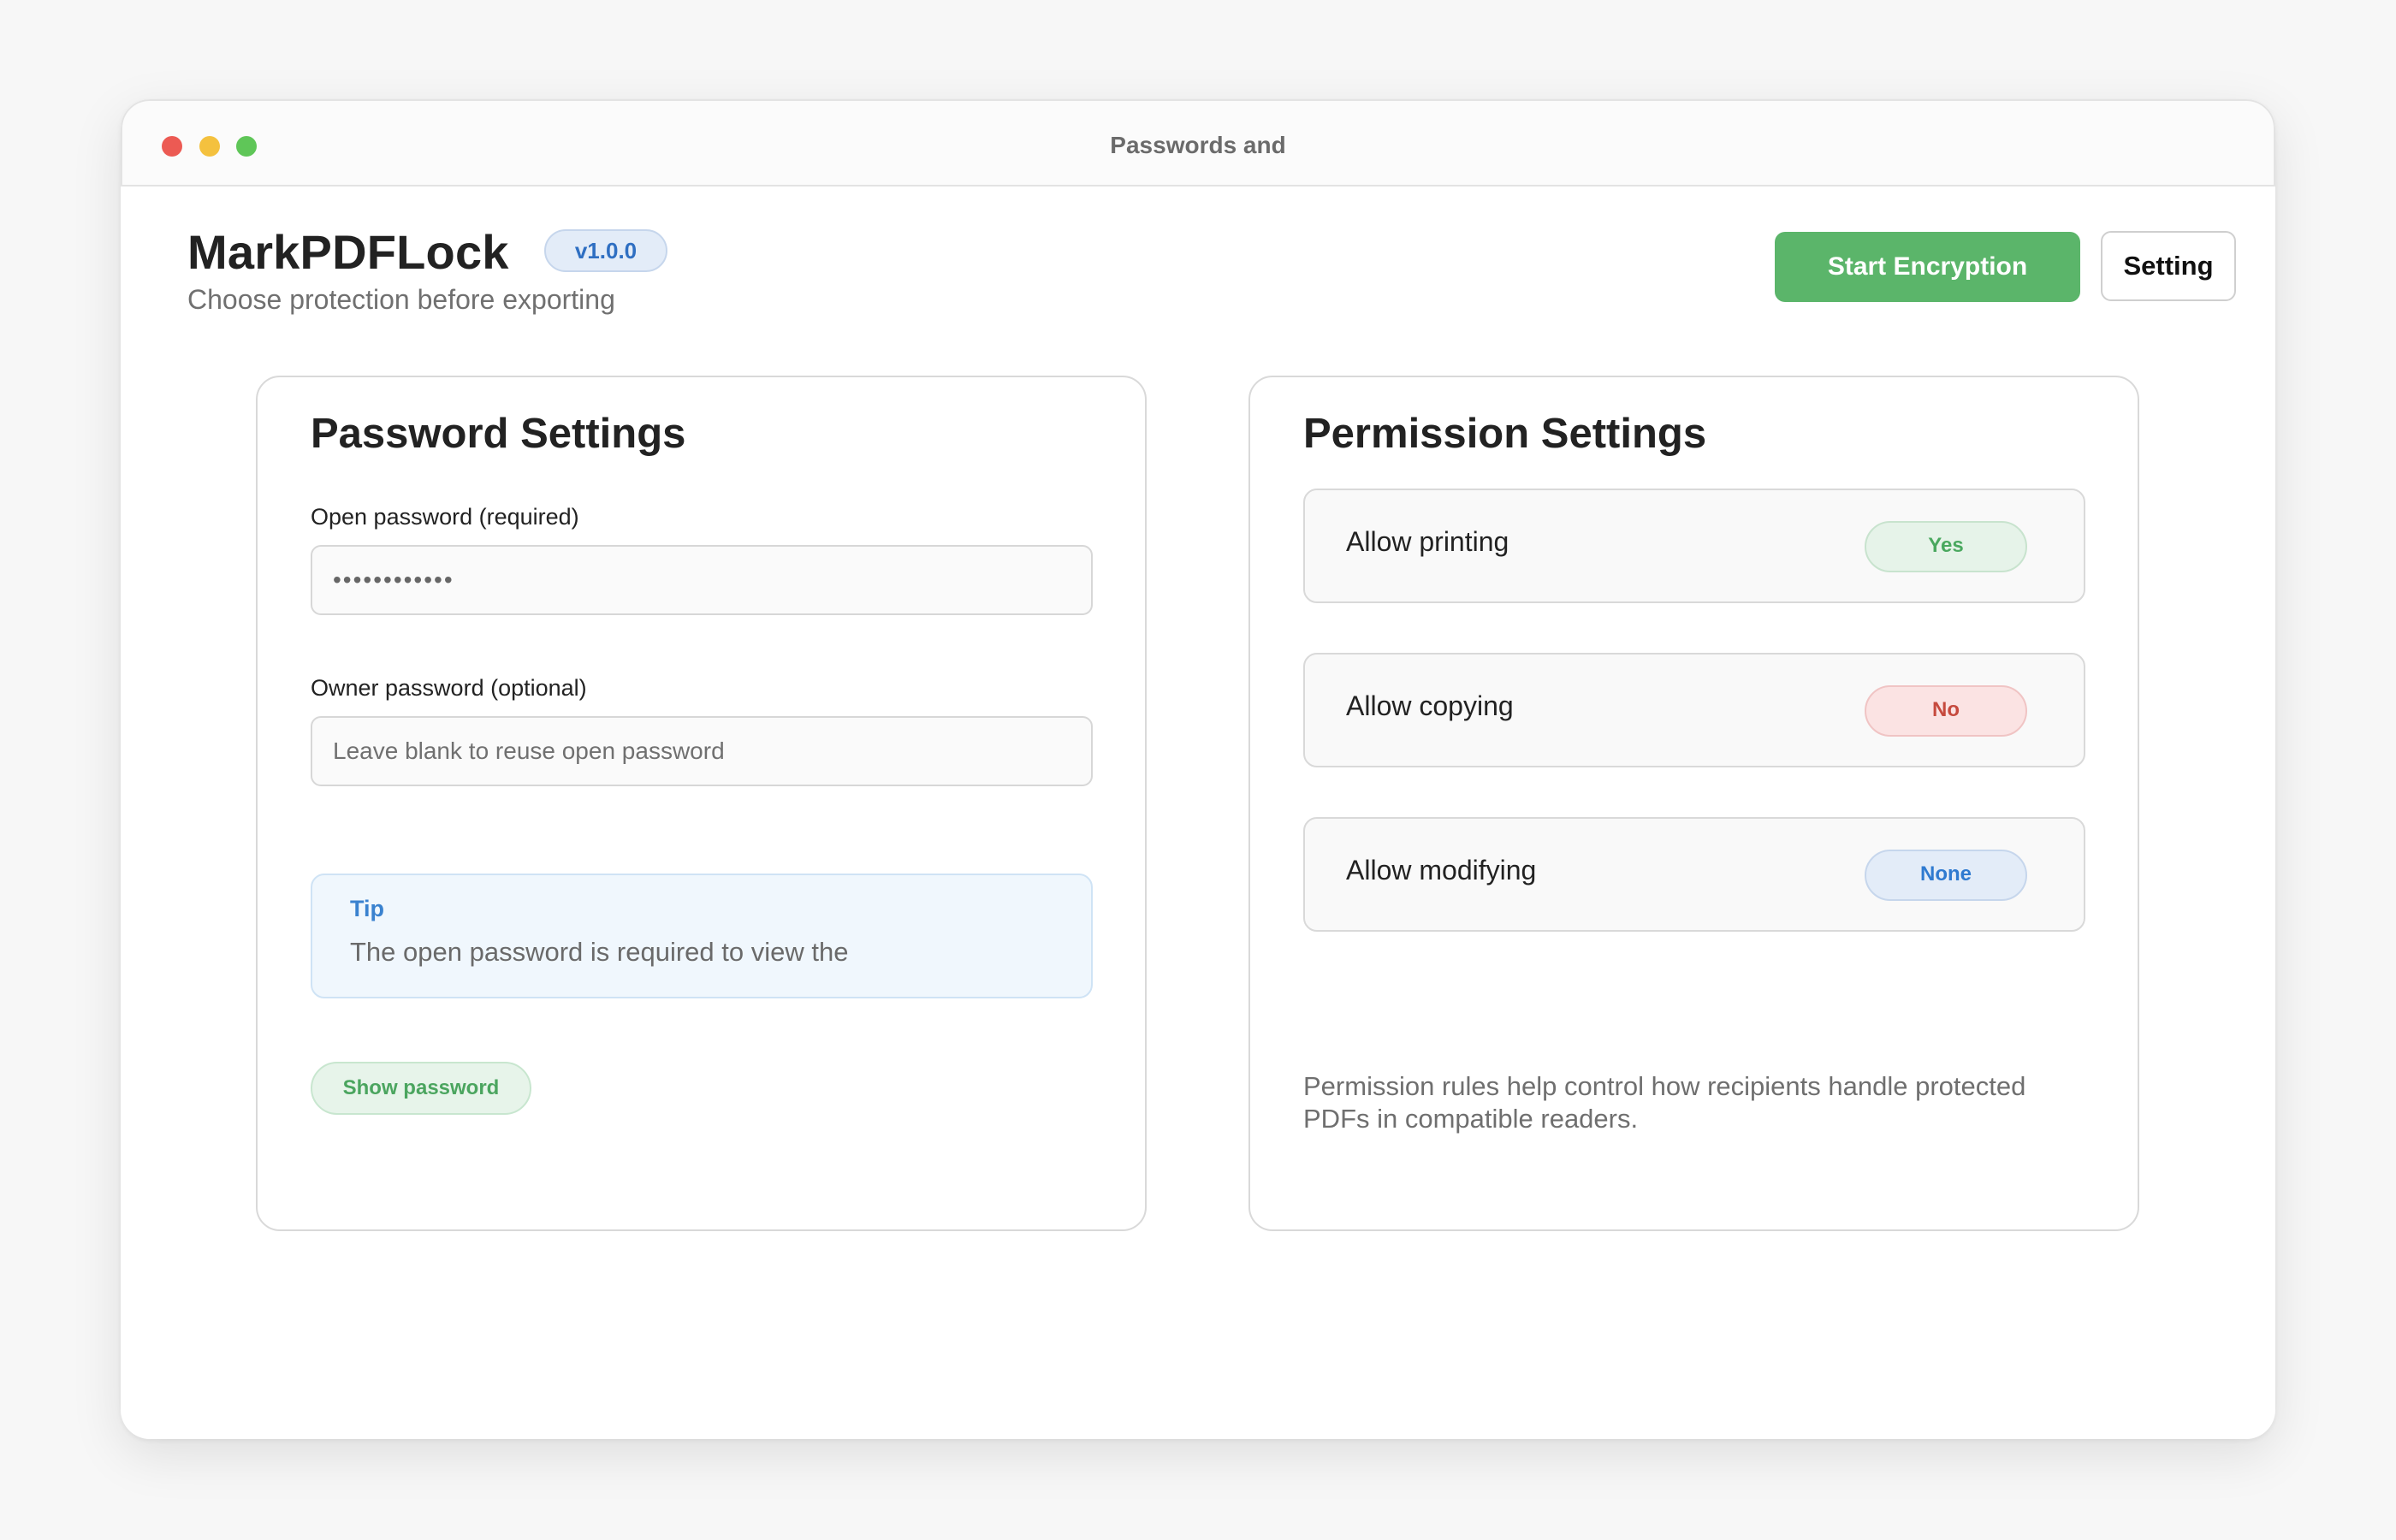  I want to click on app-subtitle: Choose protection before exporting, so click(401, 299).